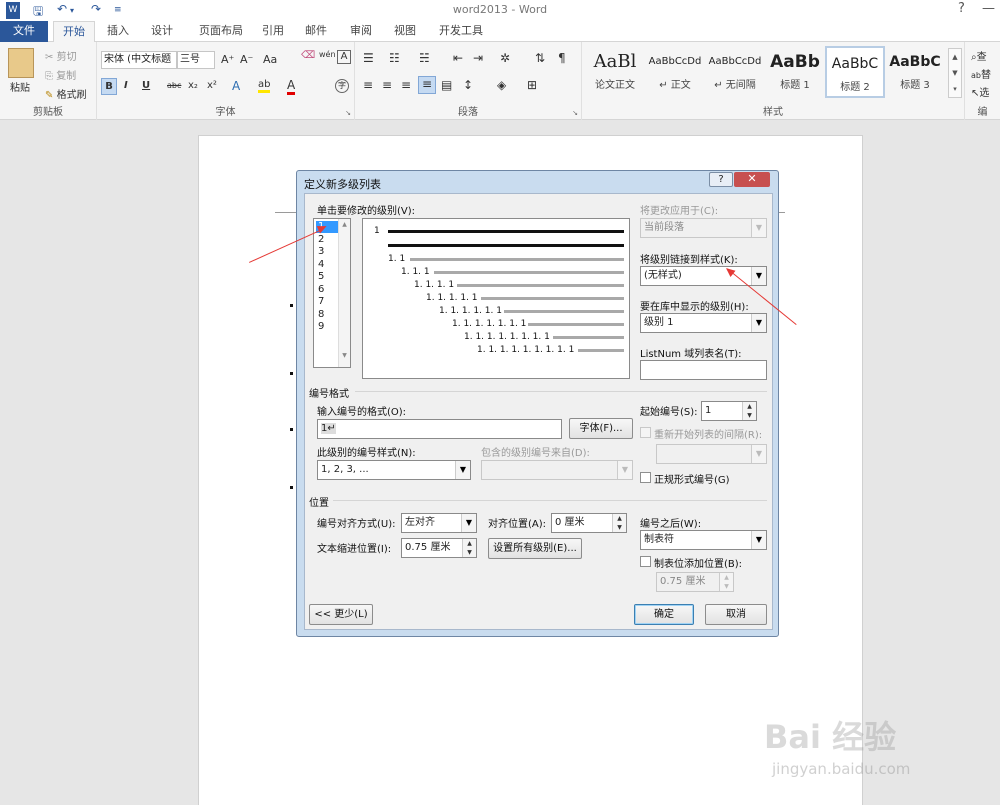 The image size is (1000, 805). I want to click on shading-icon: ◈, so click(501, 85).